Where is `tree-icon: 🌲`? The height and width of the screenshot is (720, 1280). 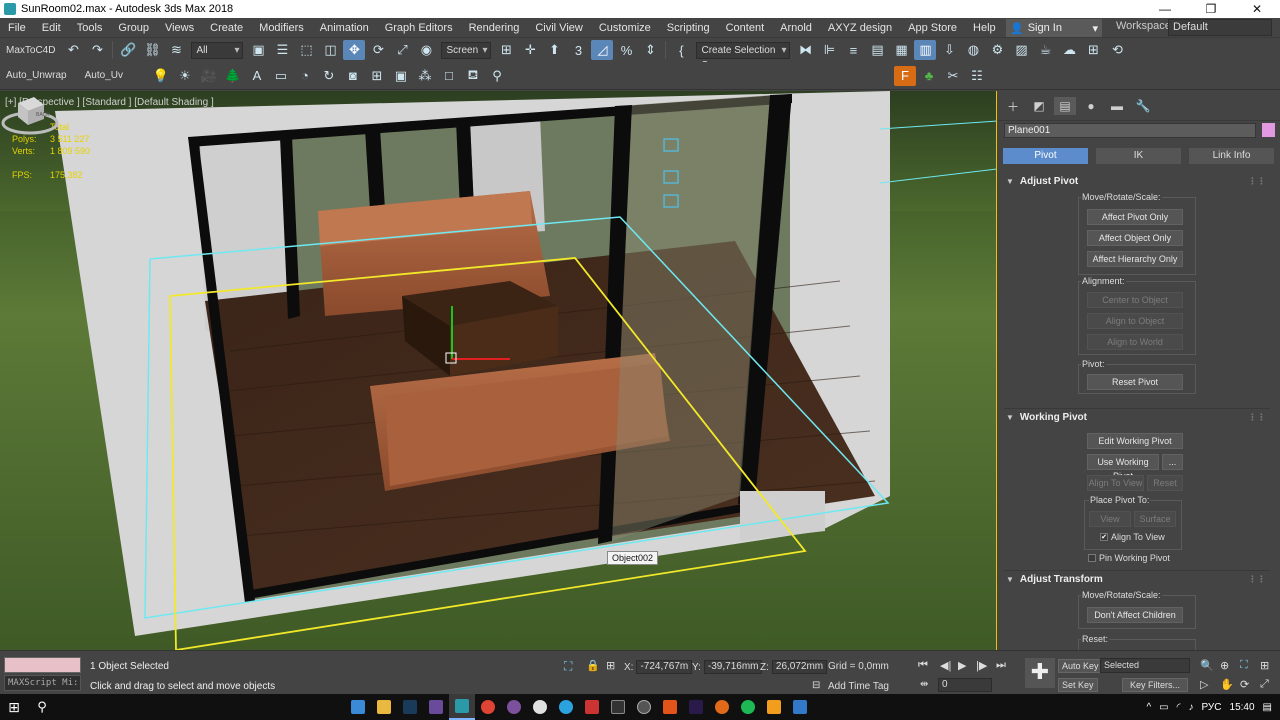 tree-icon: 🌲 is located at coordinates (233, 76).